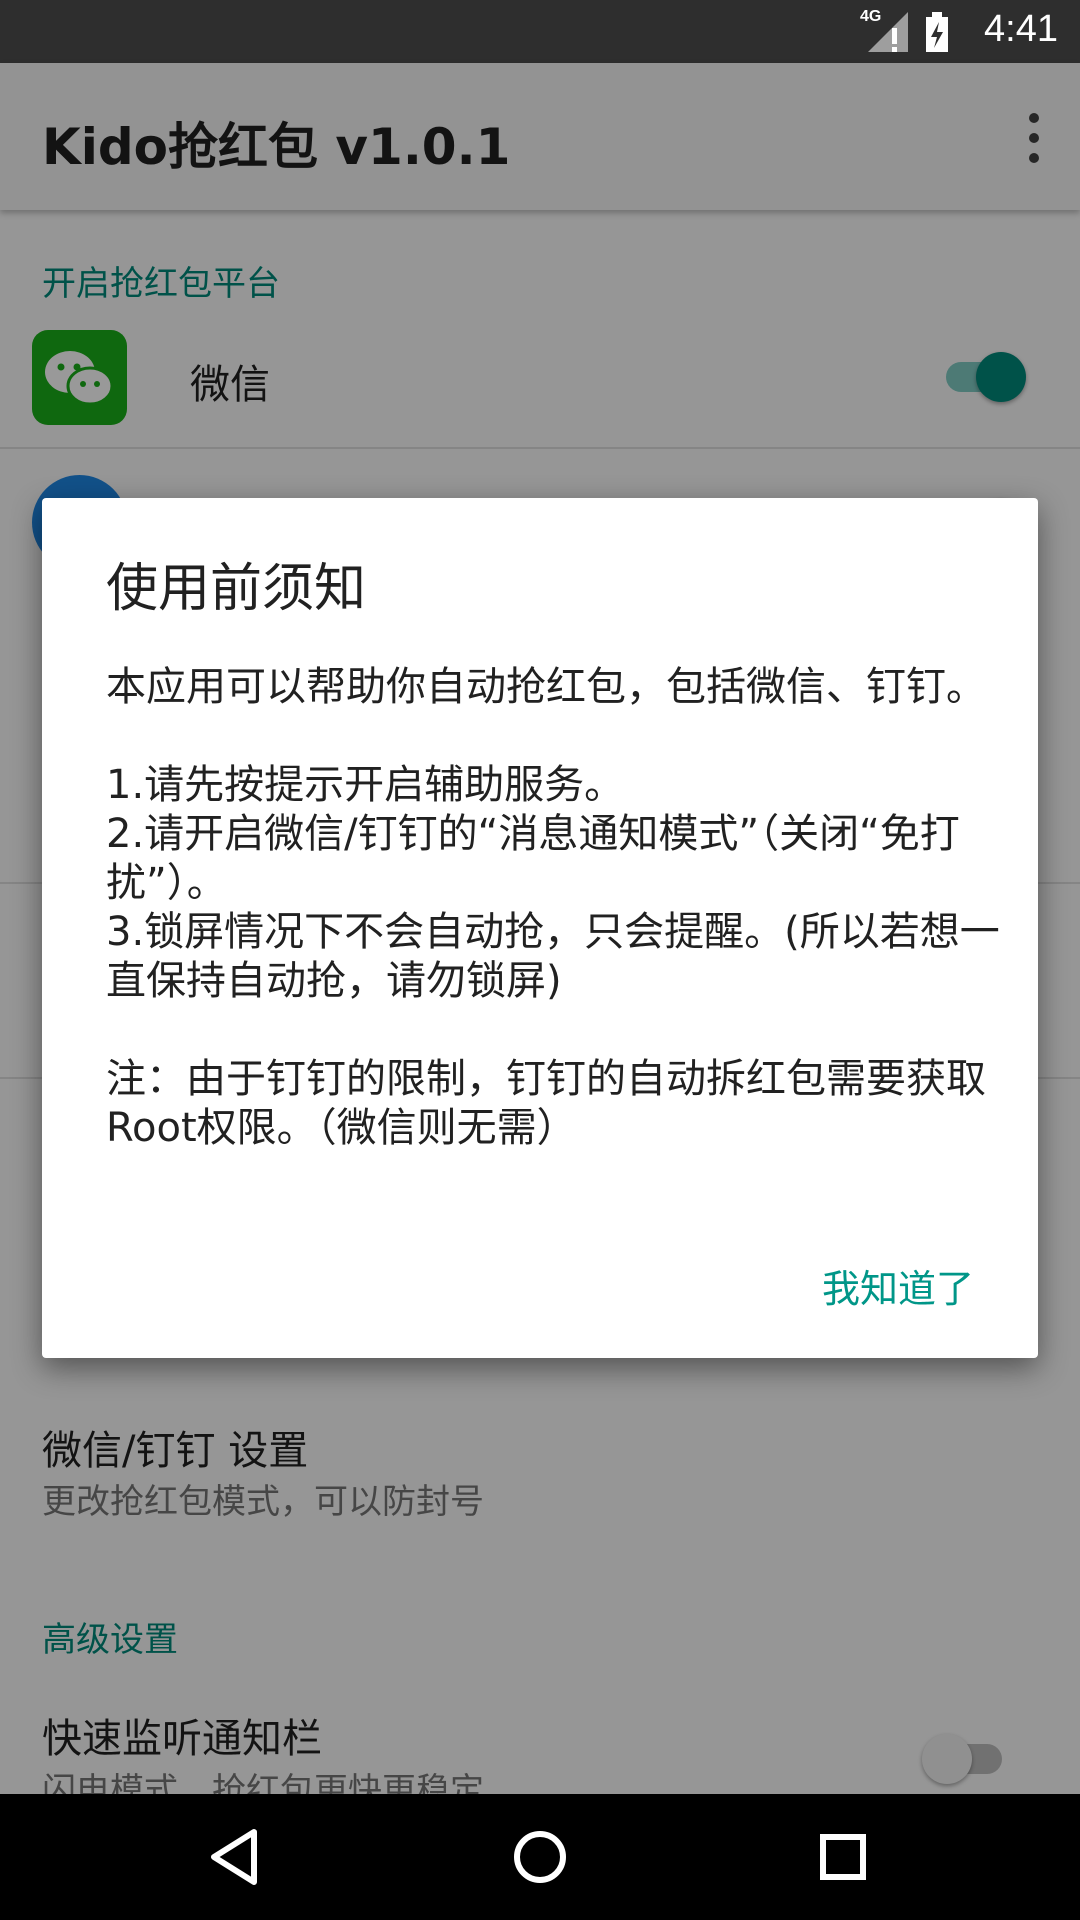 The width and height of the screenshot is (1080, 1920). I want to click on clock: 4:41, so click(1021, 29).